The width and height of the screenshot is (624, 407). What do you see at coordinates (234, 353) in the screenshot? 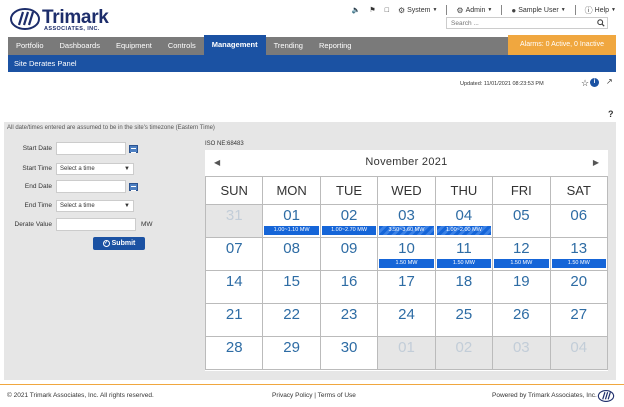
I see `calendar-day: 28` at bounding box center [234, 353].